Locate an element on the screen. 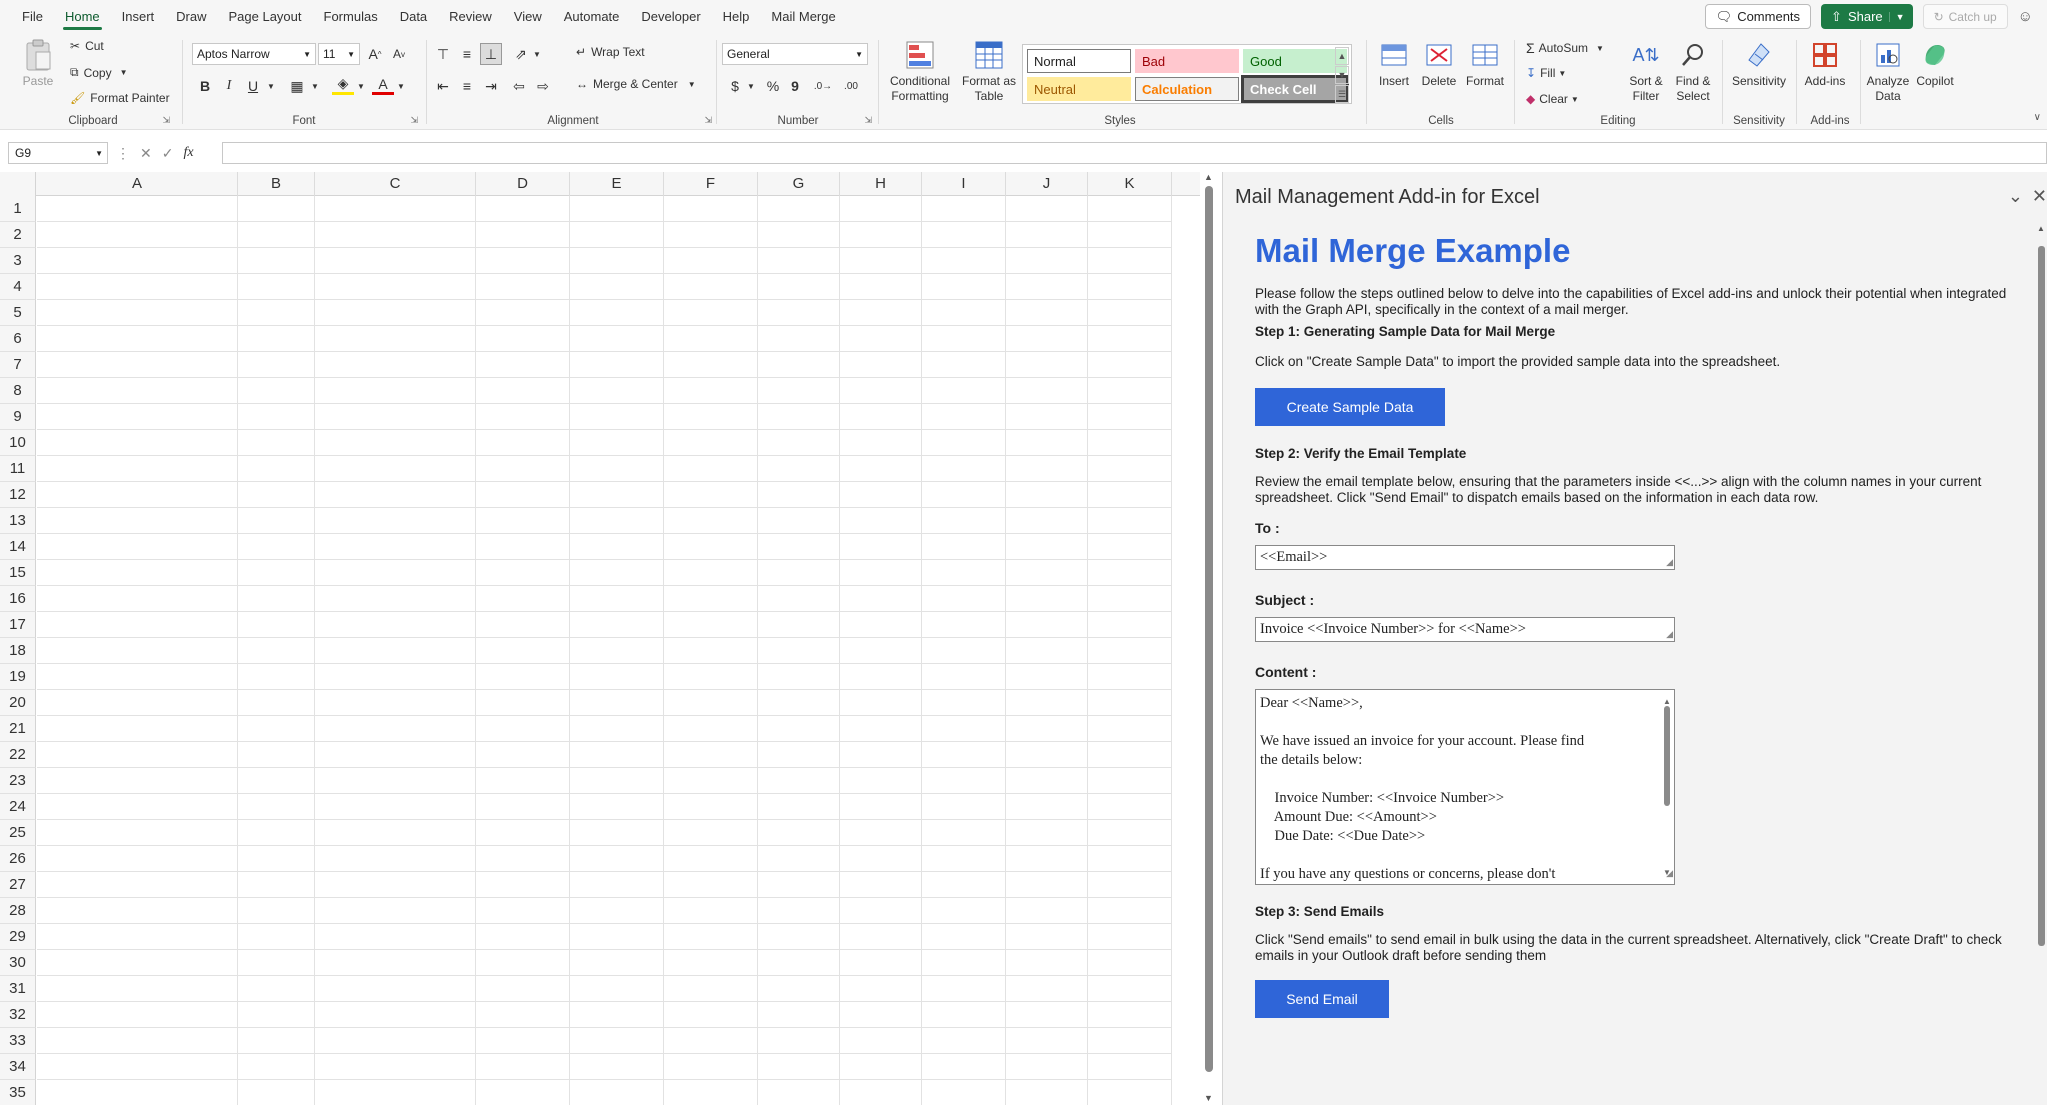 This screenshot has width=2047, height=1105. increase-indent-icon: ⇨ is located at coordinates (543, 86).